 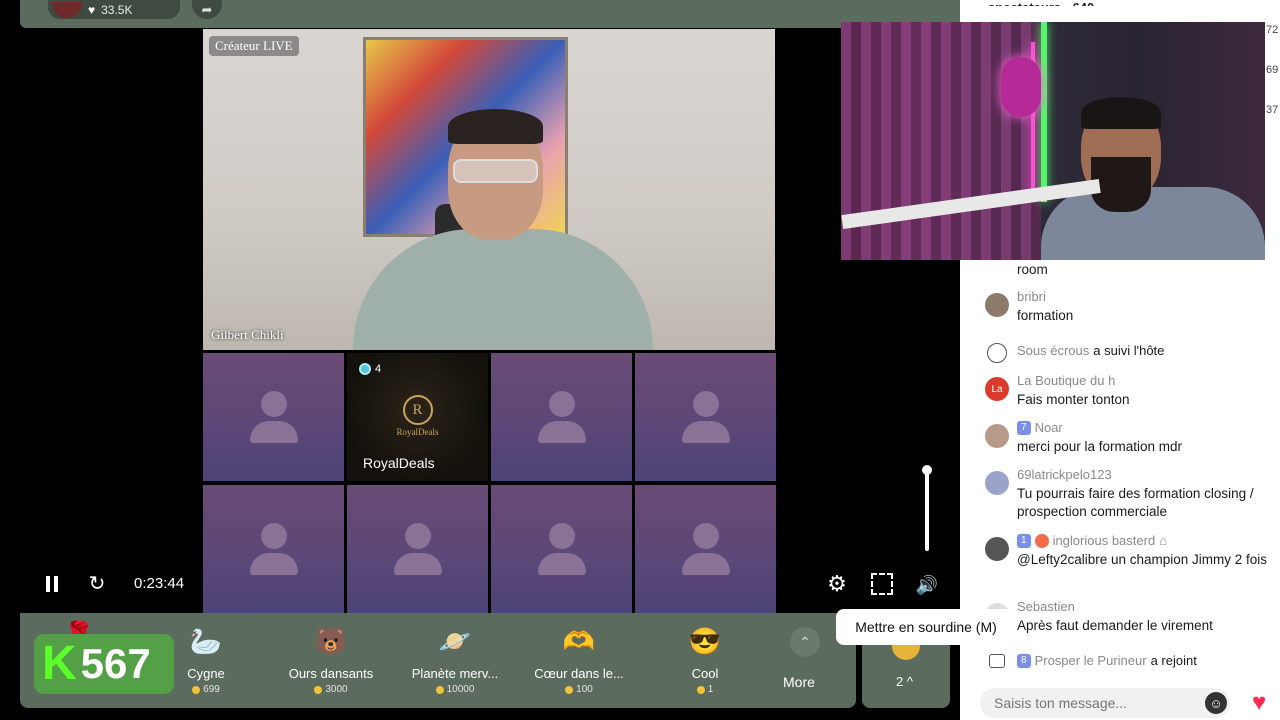 What do you see at coordinates (1080, 703) in the screenshot?
I see `chat-input` at bounding box center [1080, 703].